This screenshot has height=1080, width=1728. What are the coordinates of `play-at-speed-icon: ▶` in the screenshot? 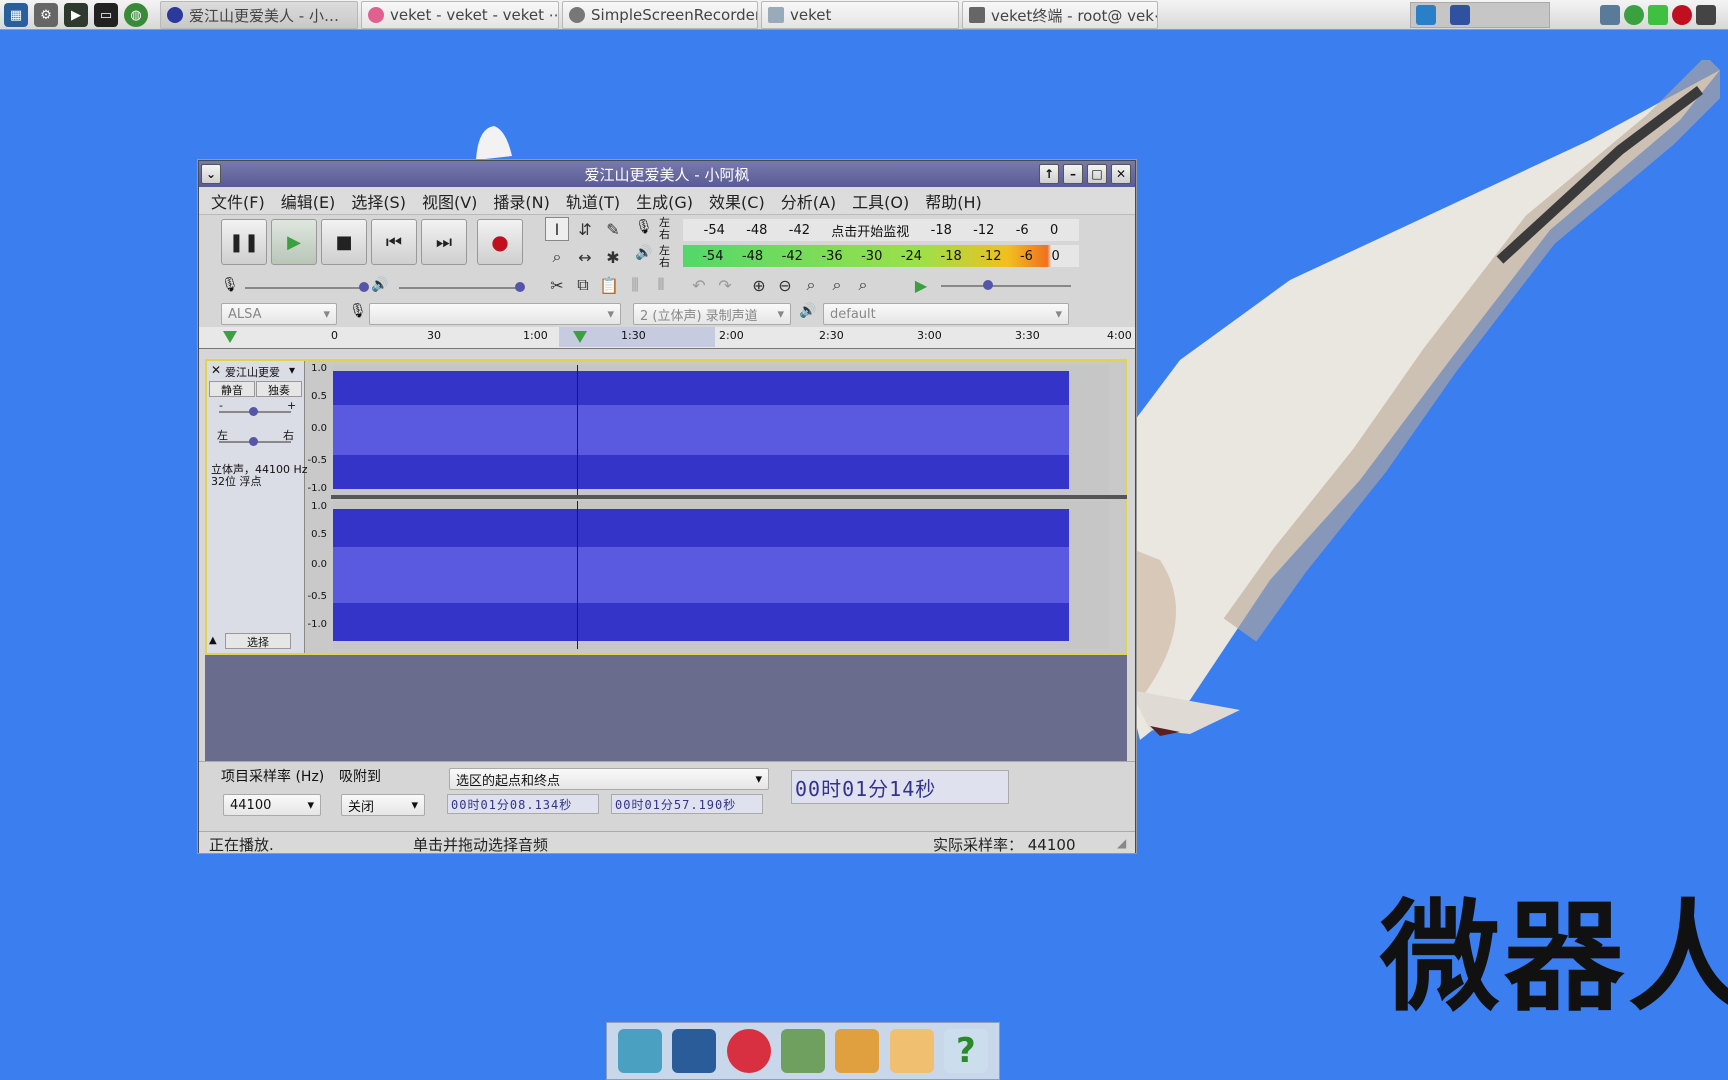 It's located at (921, 285).